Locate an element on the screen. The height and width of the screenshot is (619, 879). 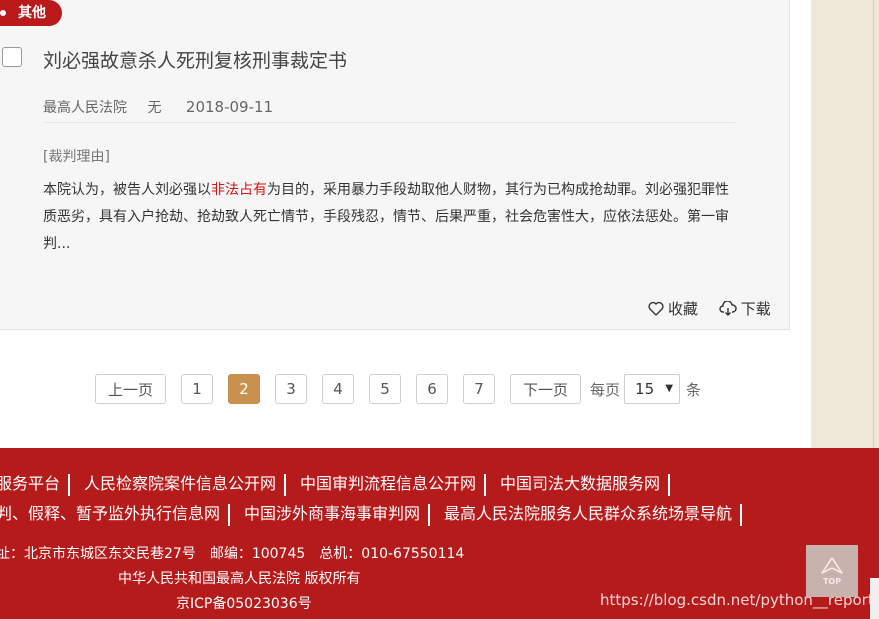
cloud-download-icon is located at coordinates (728, 308).